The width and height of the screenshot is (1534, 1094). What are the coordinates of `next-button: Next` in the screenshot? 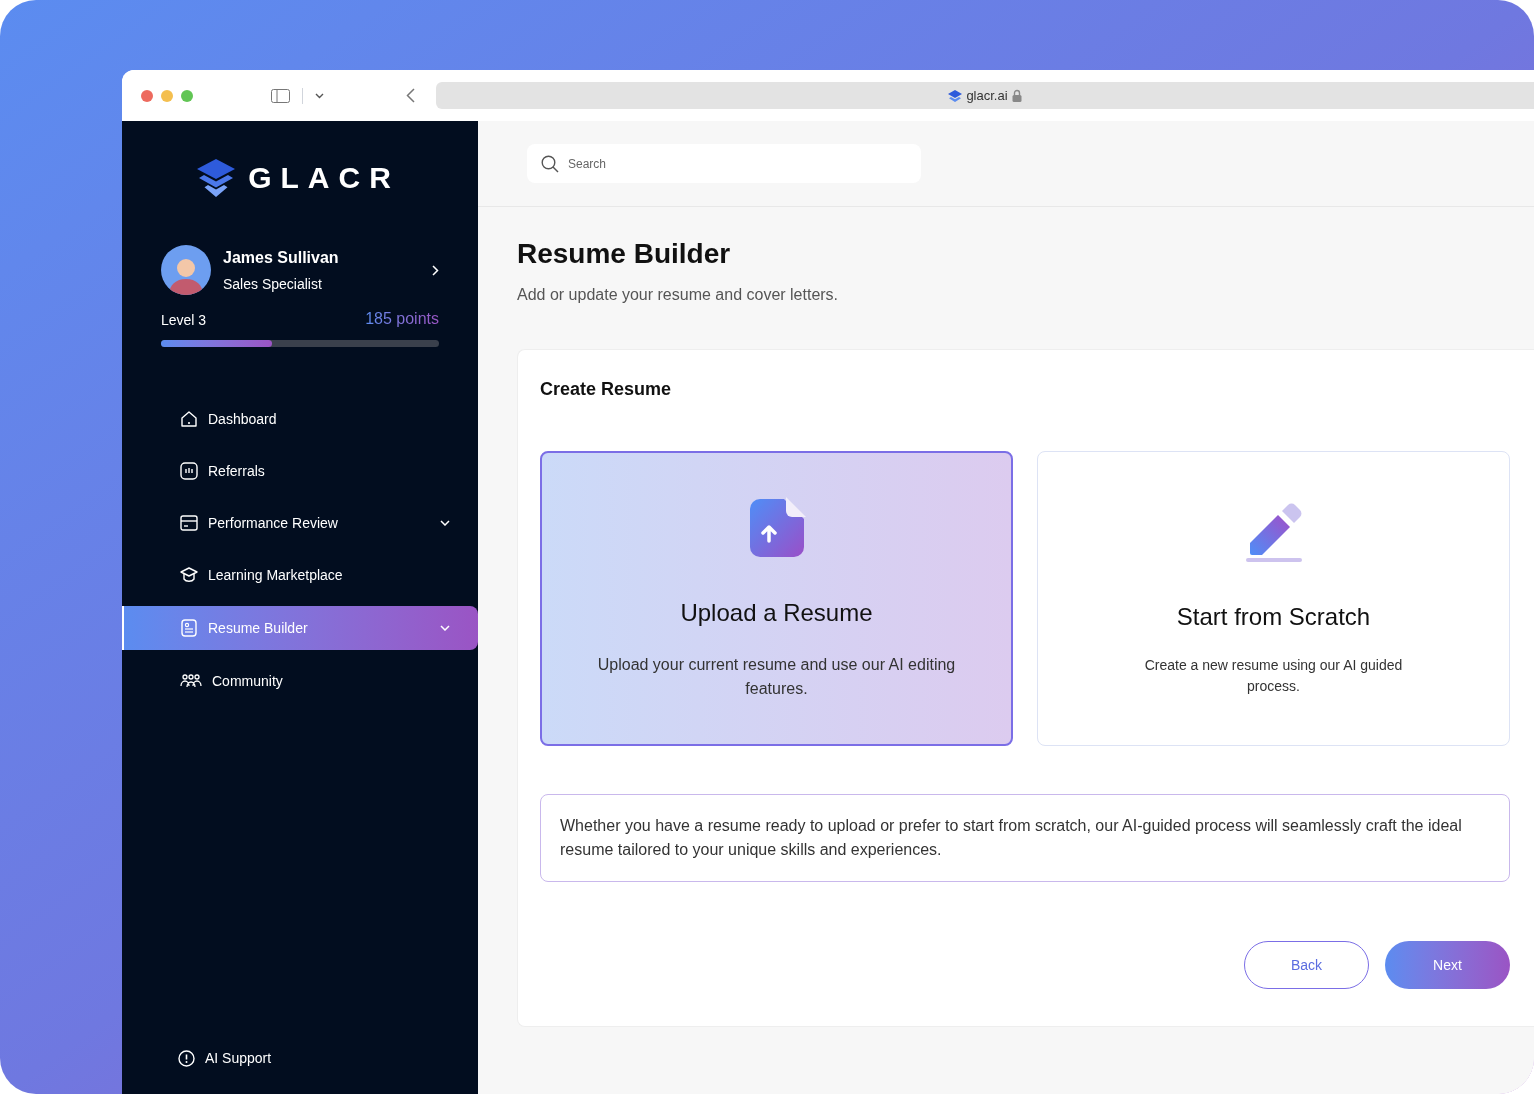 It's located at (1447, 965).